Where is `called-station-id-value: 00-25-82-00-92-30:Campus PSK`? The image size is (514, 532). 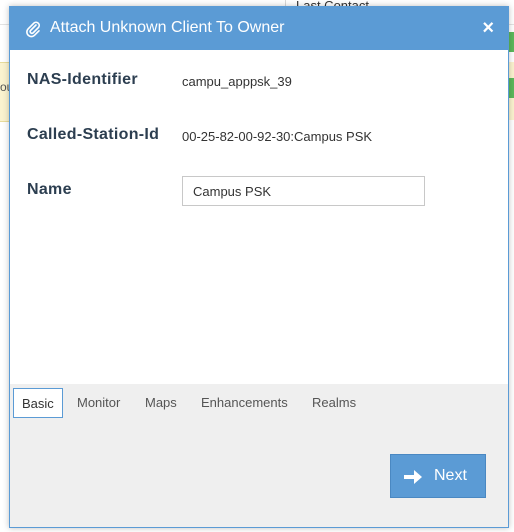 called-station-id-value: 00-25-82-00-92-30:Campus PSK is located at coordinates (277, 136).